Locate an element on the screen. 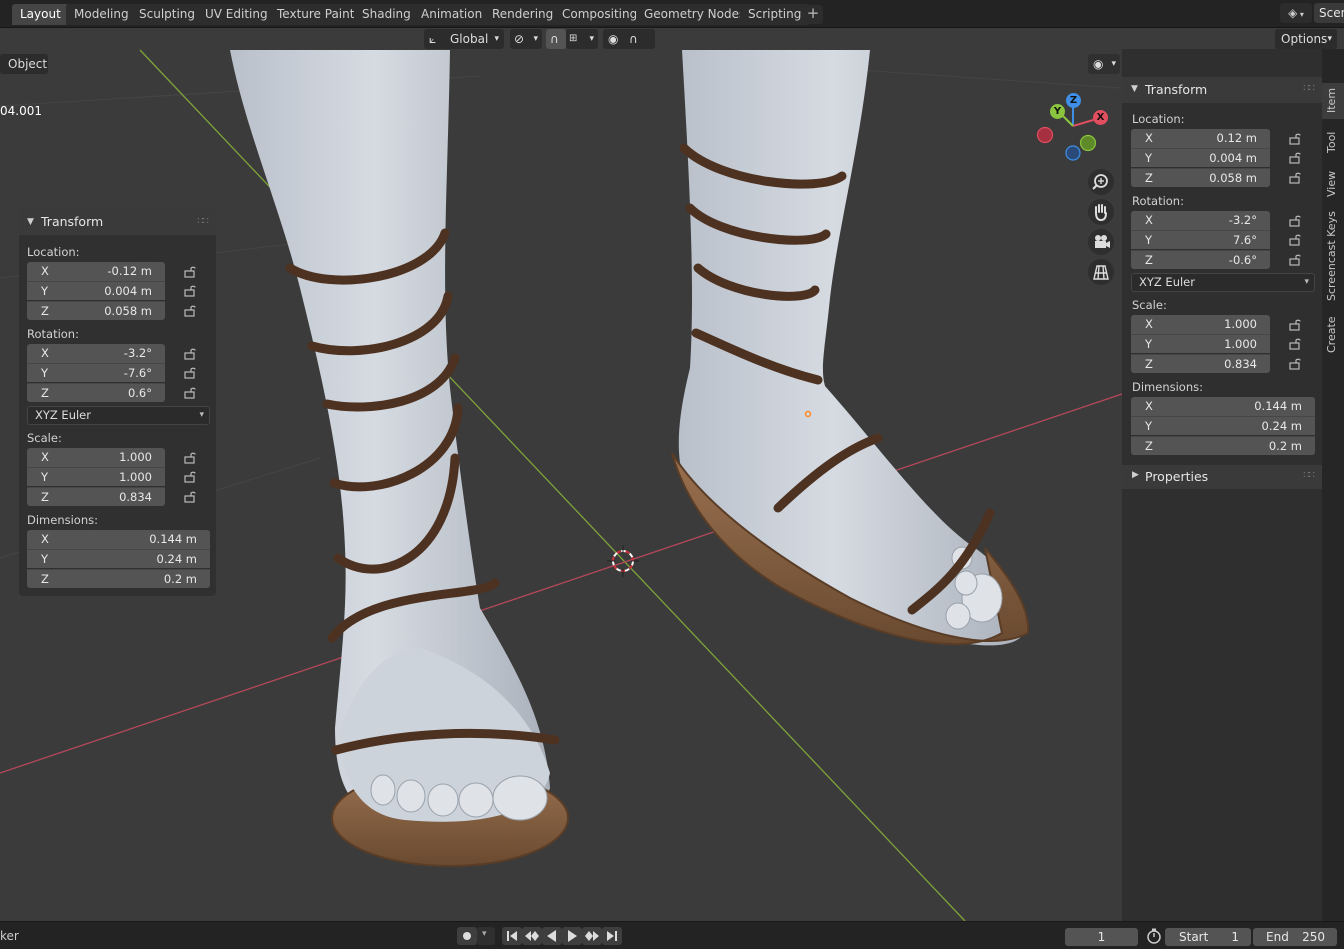  sidebar-tab-create: Create is located at coordinates (1333, 334).